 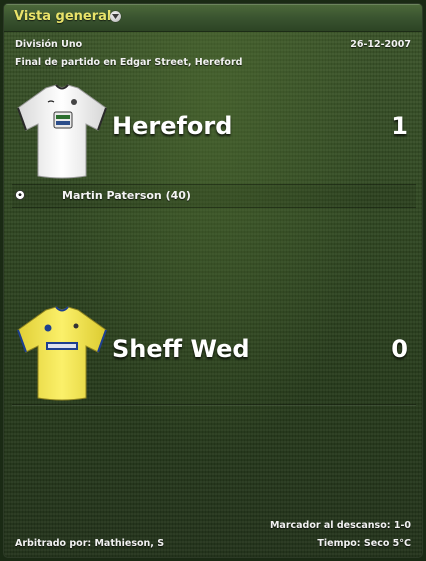 I want to click on scorer-name: Martin Paterson (40), so click(x=126, y=195).